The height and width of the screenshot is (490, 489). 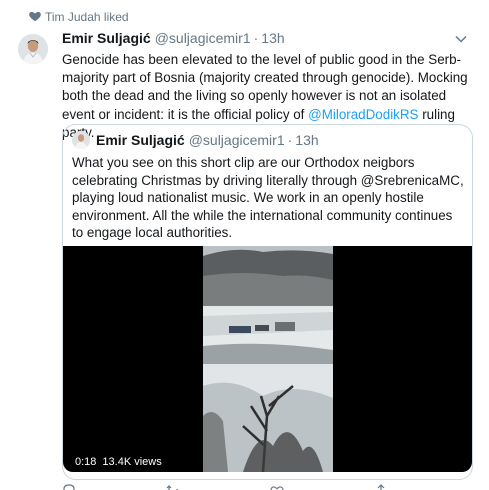 I want to click on tweet-header: Emir Suljagić @suljagicemir1 · 13h, so click(x=265, y=39).